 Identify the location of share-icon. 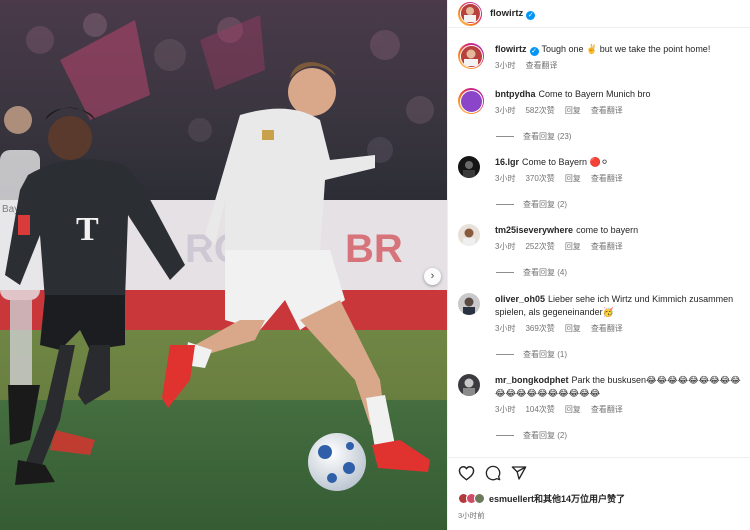
(519, 473).